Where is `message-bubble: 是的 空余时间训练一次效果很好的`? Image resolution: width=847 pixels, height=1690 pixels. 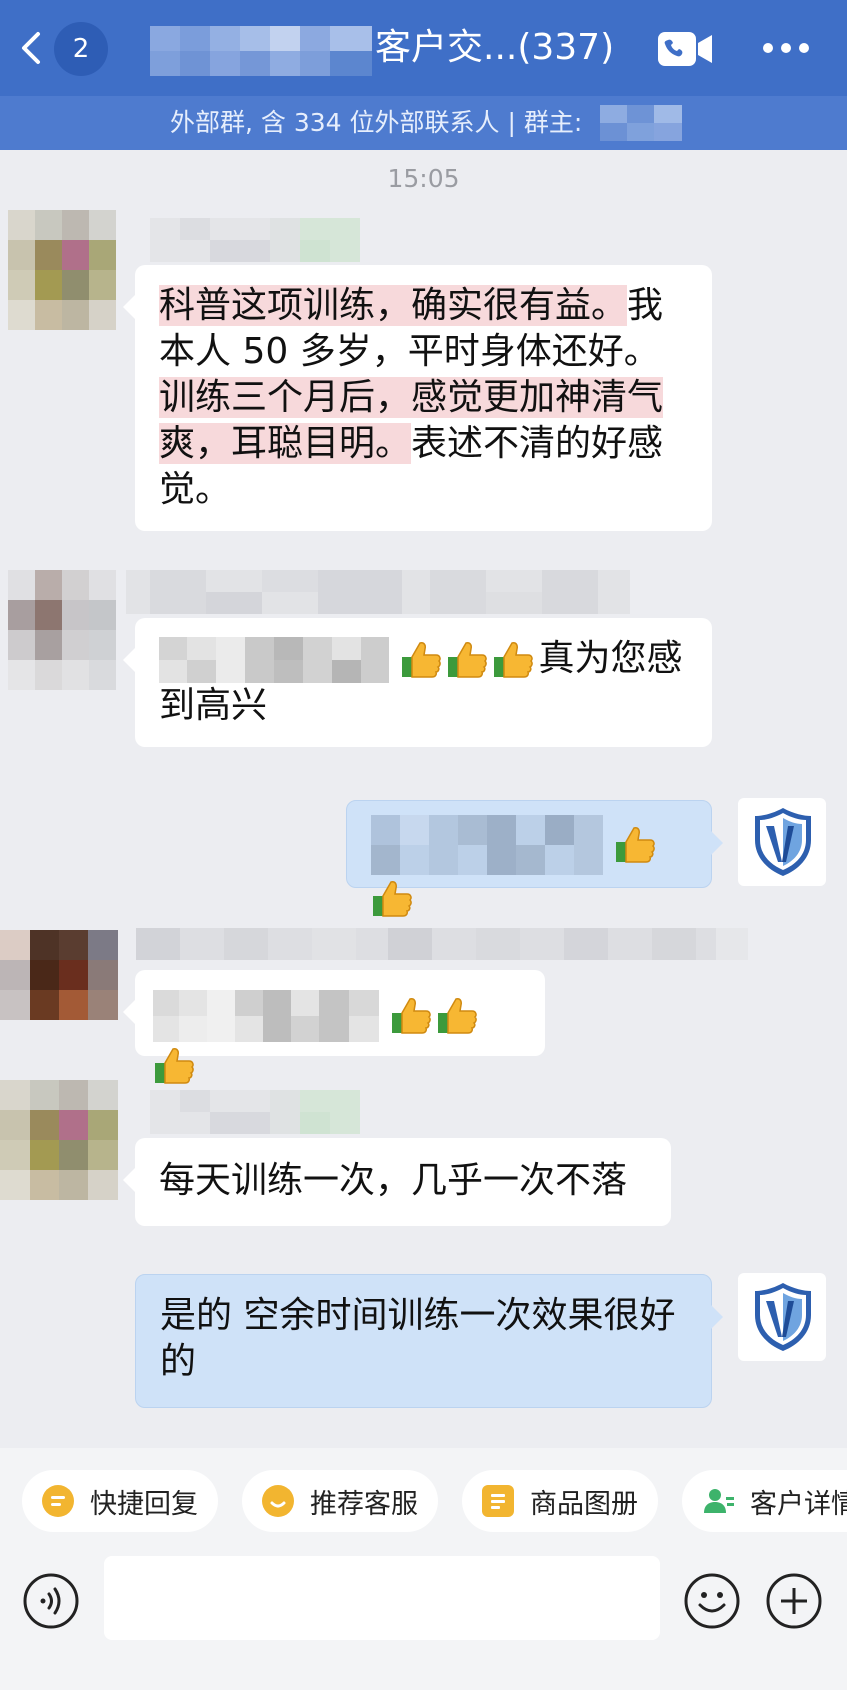 message-bubble: 是的 空余时间训练一次效果很好的 is located at coordinates (429, 1341).